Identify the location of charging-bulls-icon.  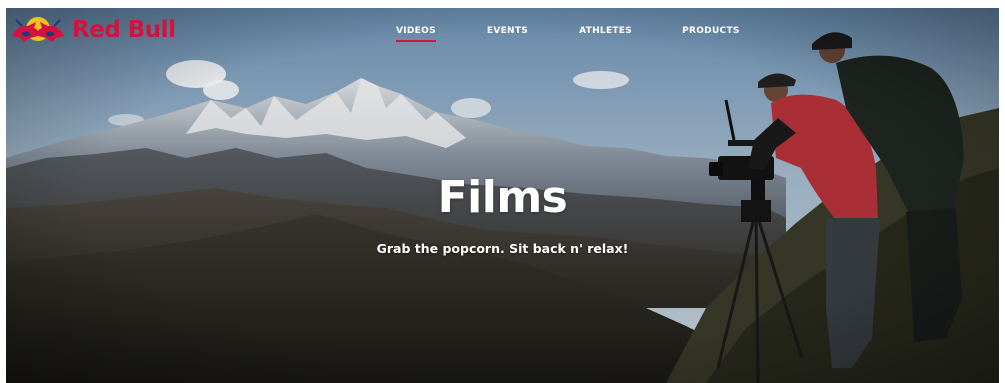
(38, 29).